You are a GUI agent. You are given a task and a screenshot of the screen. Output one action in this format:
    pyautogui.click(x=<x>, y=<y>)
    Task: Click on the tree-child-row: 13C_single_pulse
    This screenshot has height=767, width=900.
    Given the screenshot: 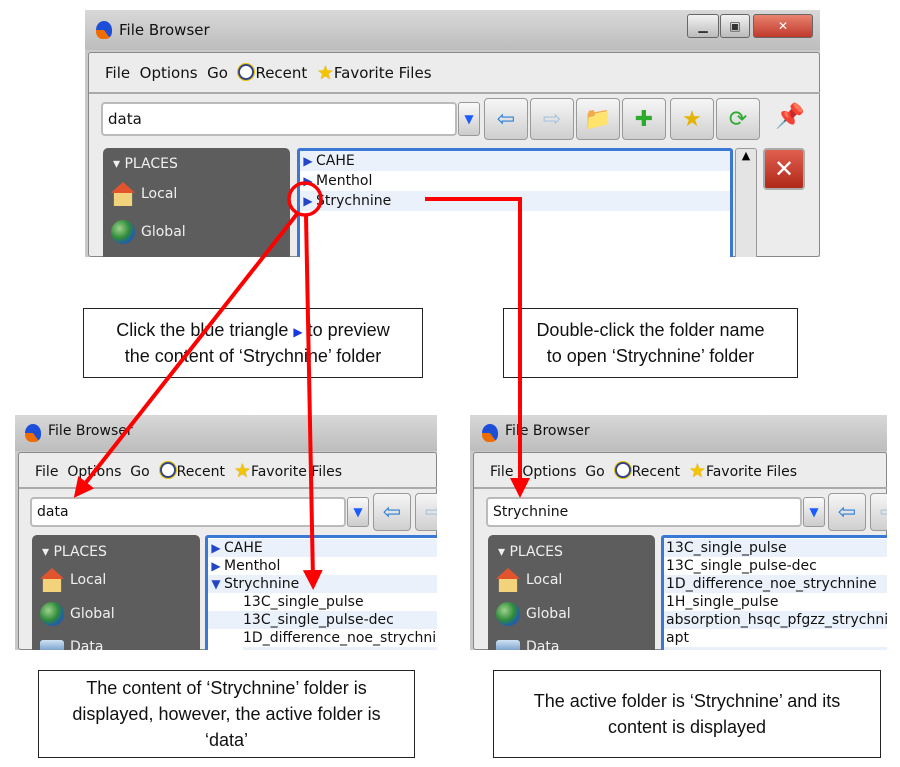 What is the action you would take?
    pyautogui.click(x=322, y=602)
    